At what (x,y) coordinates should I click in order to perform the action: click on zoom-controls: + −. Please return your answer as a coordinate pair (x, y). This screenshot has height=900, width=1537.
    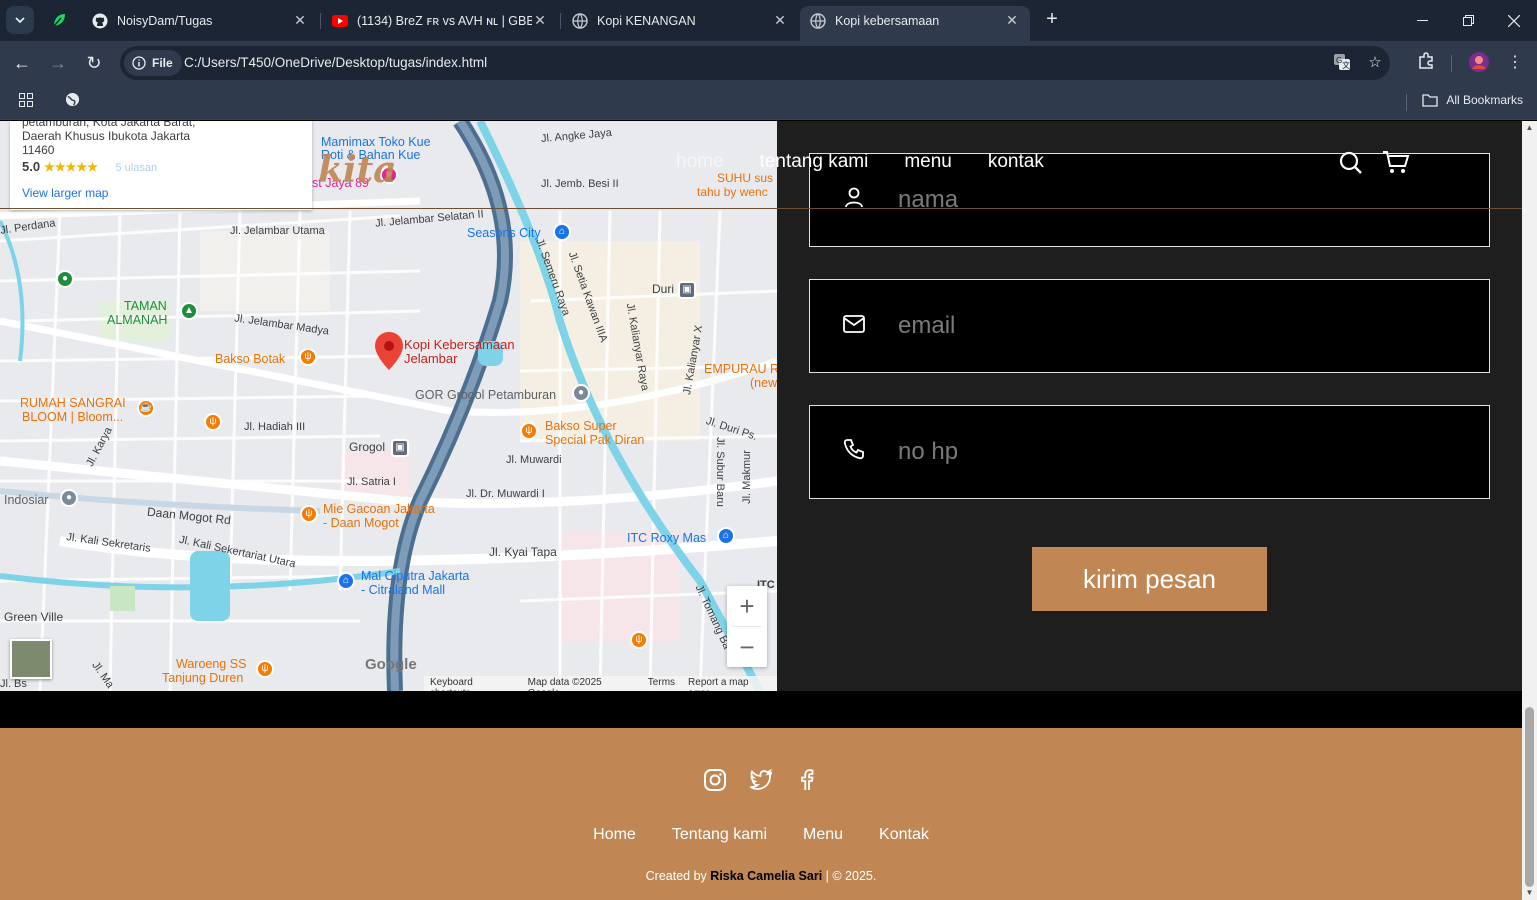
    Looking at the image, I should click on (747, 626).